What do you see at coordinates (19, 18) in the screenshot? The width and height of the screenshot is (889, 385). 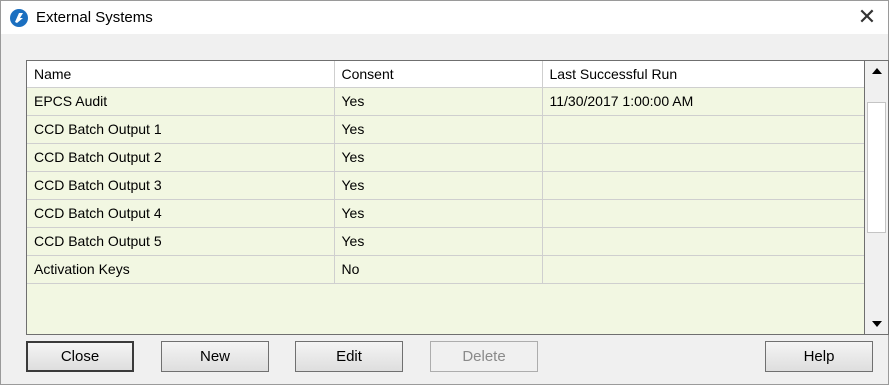 I see `app-logo-icon` at bounding box center [19, 18].